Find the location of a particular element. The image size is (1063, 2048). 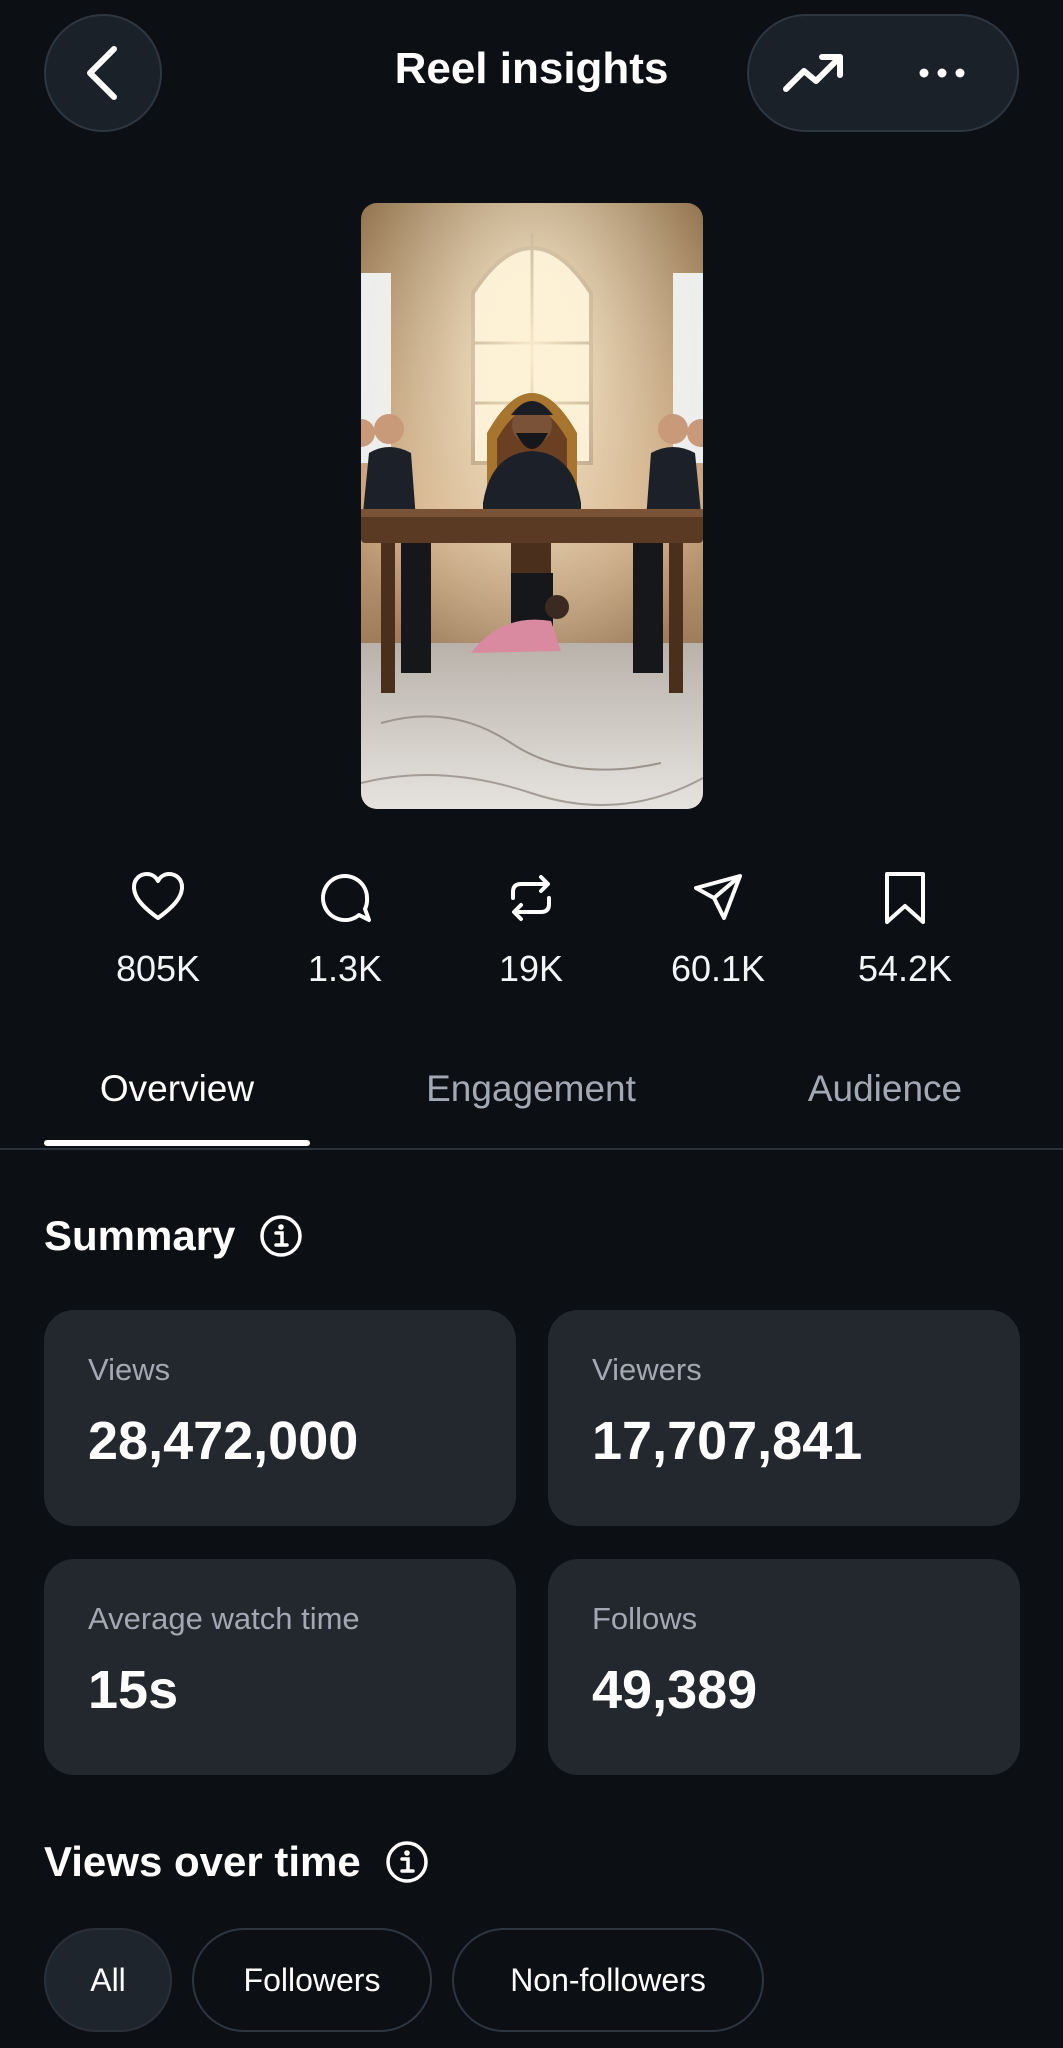

views-over-time-section-title: Views over time is located at coordinates (236, 1862).